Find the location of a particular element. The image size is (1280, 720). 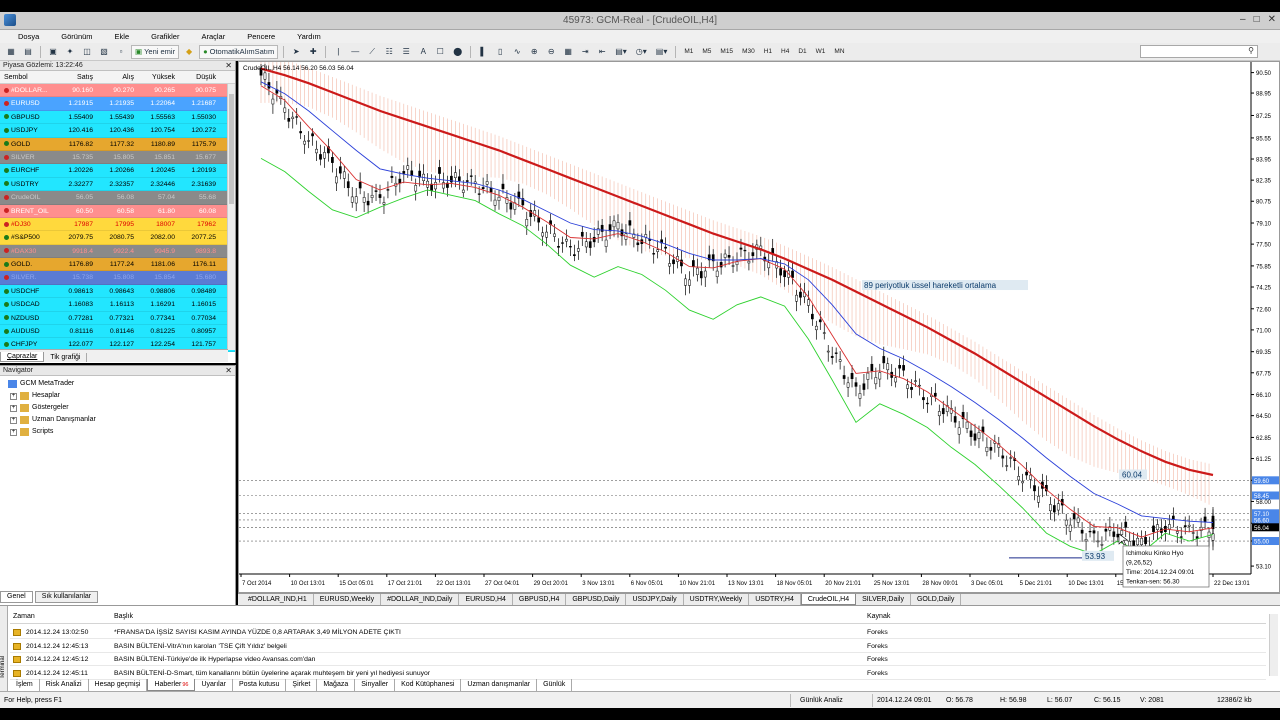

tab-tick-chart: Tik grafiği is located at coordinates (66, 357).